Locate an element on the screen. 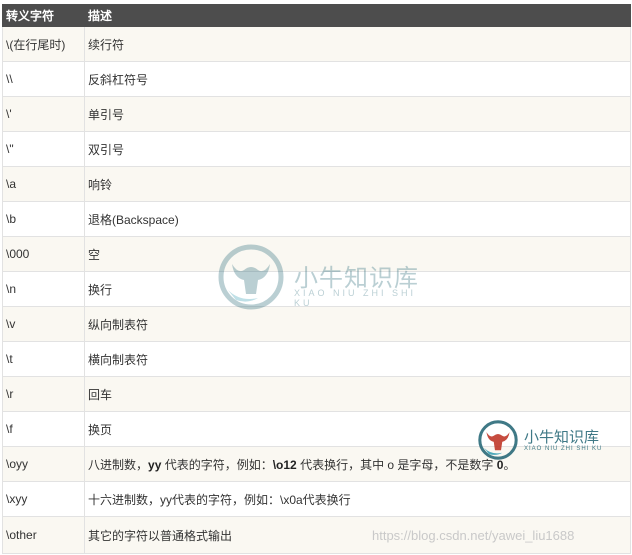 The height and width of the screenshot is (555, 632). table-row: \' 单引号 is located at coordinates (316, 114).